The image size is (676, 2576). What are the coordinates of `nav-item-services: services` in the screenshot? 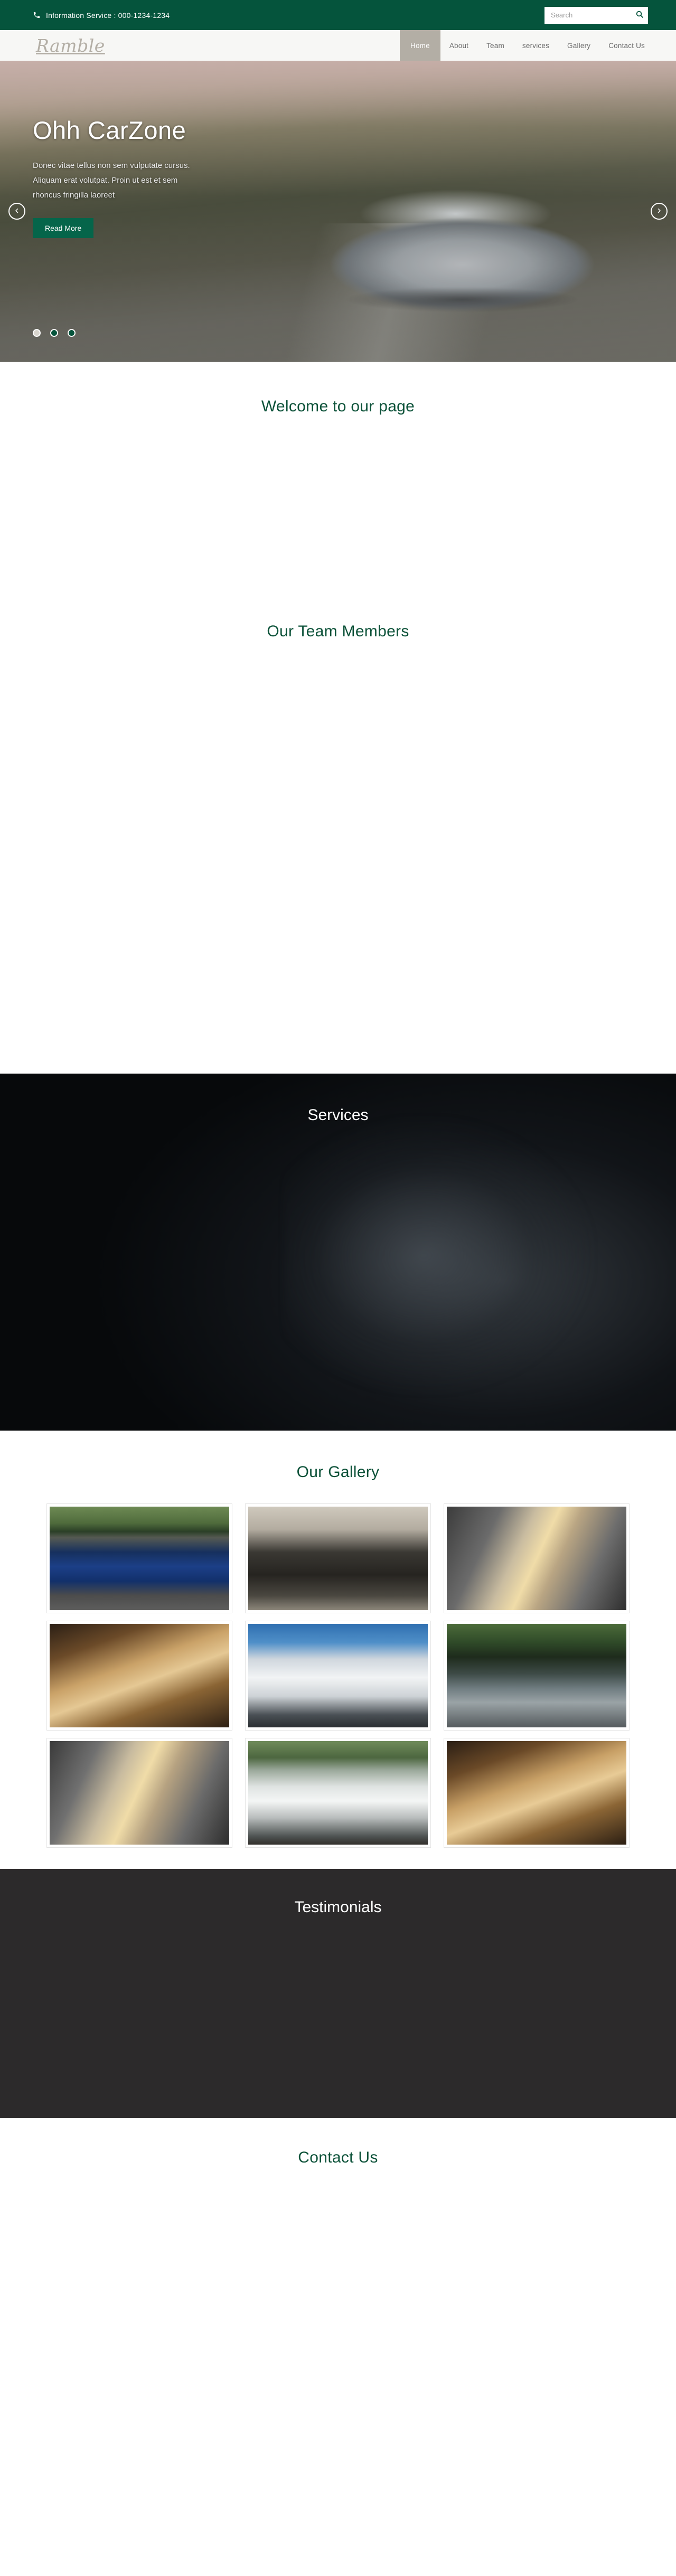 It's located at (535, 45).